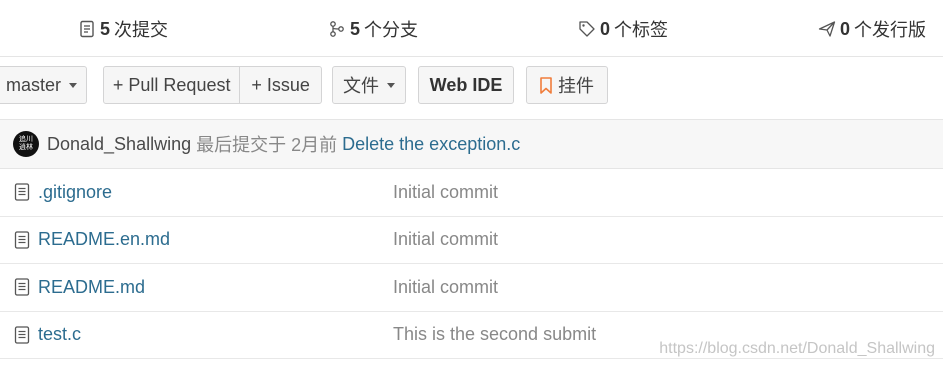 The width and height of the screenshot is (943, 366). I want to click on avatar-text: 追川 逍林, so click(26, 143).